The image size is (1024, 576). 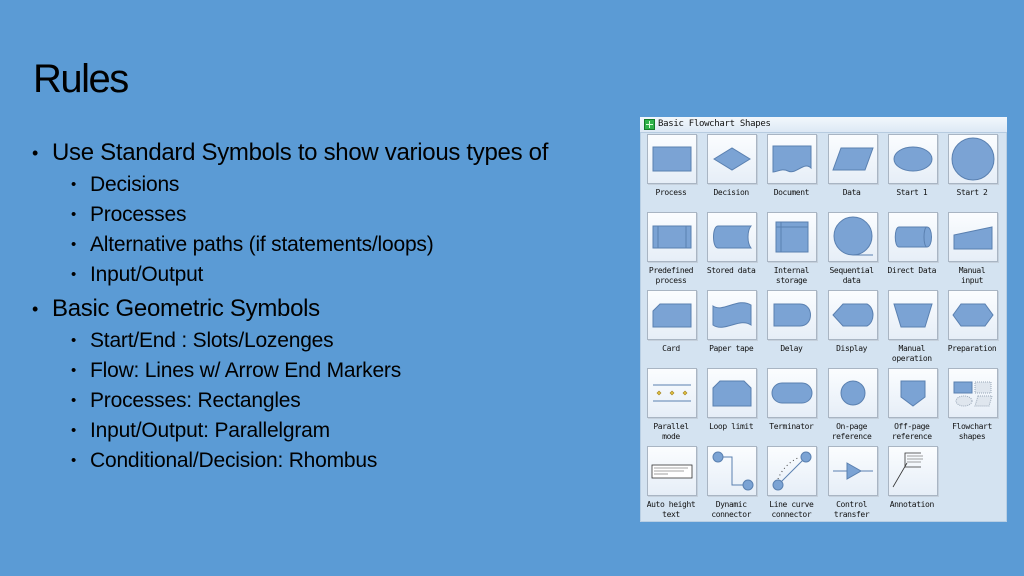 I want to click on shape-label: Display, so click(x=852, y=348).